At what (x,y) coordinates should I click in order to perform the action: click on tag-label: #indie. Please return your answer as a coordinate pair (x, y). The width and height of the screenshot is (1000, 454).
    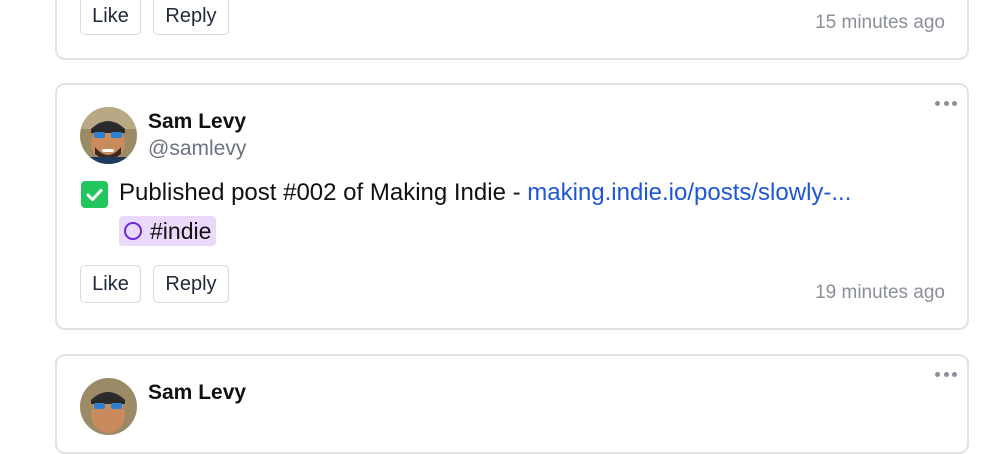
    Looking at the image, I should click on (181, 230).